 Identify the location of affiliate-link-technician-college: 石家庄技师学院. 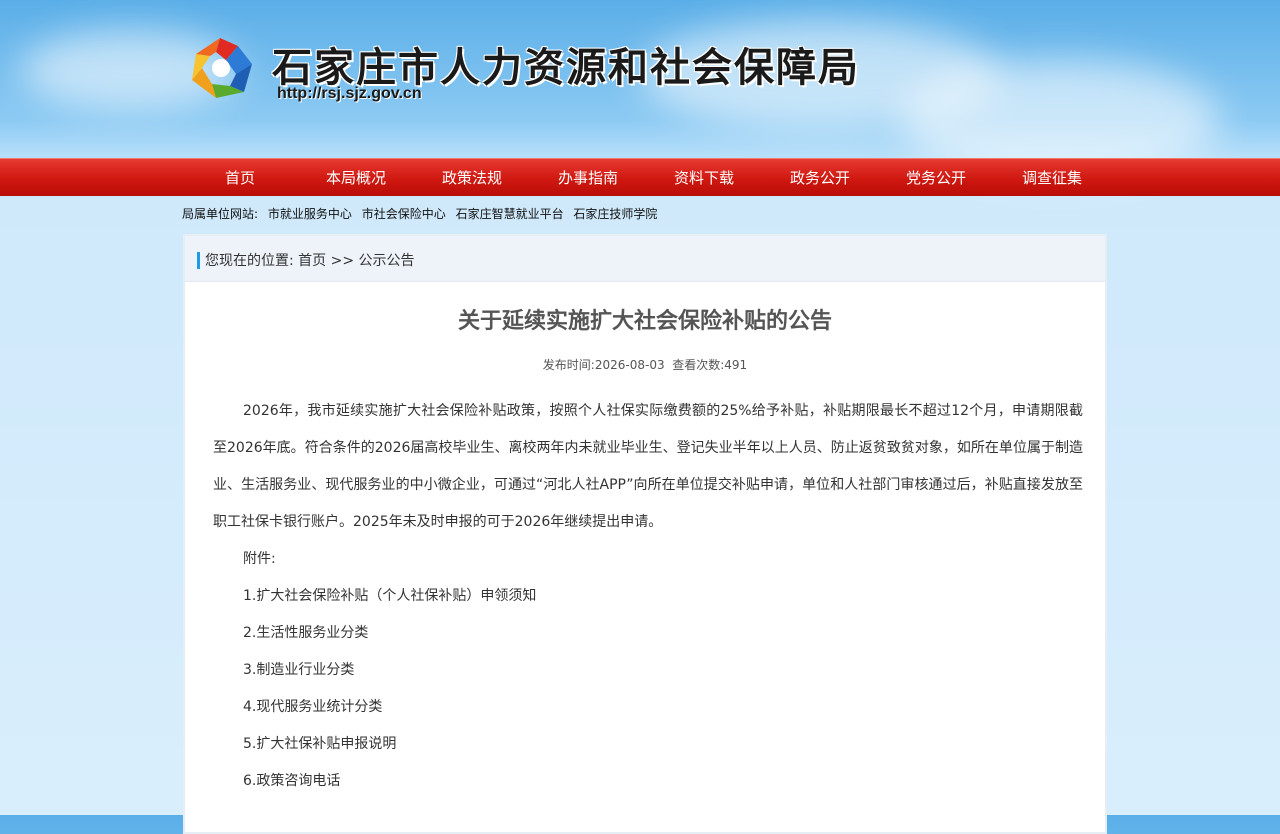
(615, 214).